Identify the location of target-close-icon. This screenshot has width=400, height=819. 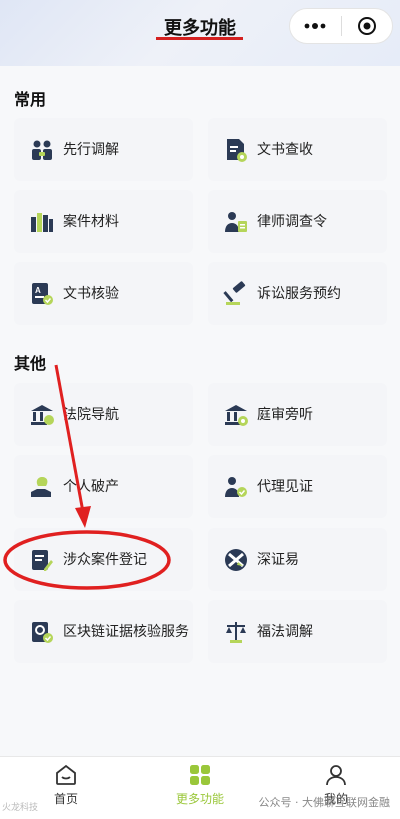
(366, 26).